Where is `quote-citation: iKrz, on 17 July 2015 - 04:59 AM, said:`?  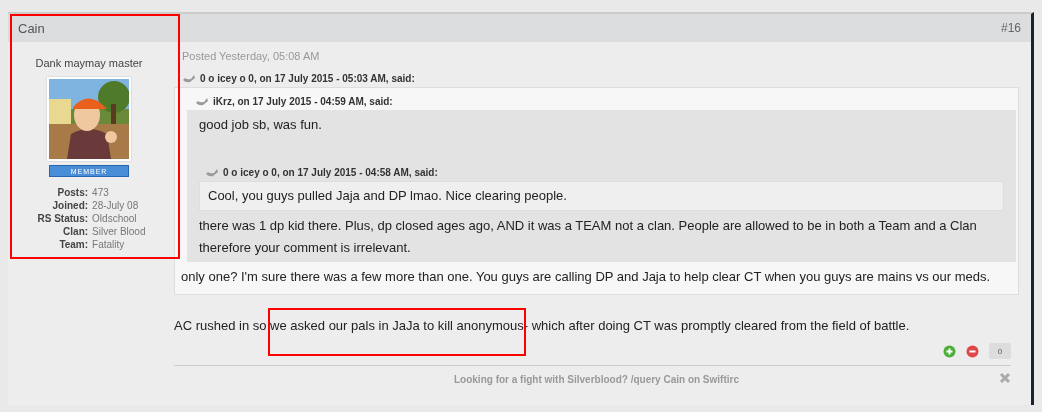 quote-citation: iKrz, on 17 July 2015 - 04:59 AM, said: is located at coordinates (303, 101).